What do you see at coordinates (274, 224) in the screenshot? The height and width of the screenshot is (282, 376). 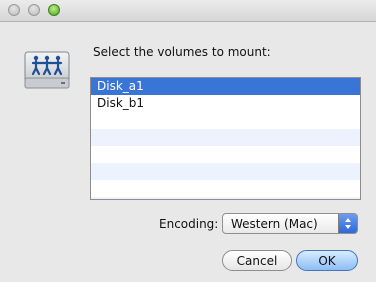 I see `encoding-select-value: Western (Mac)` at bounding box center [274, 224].